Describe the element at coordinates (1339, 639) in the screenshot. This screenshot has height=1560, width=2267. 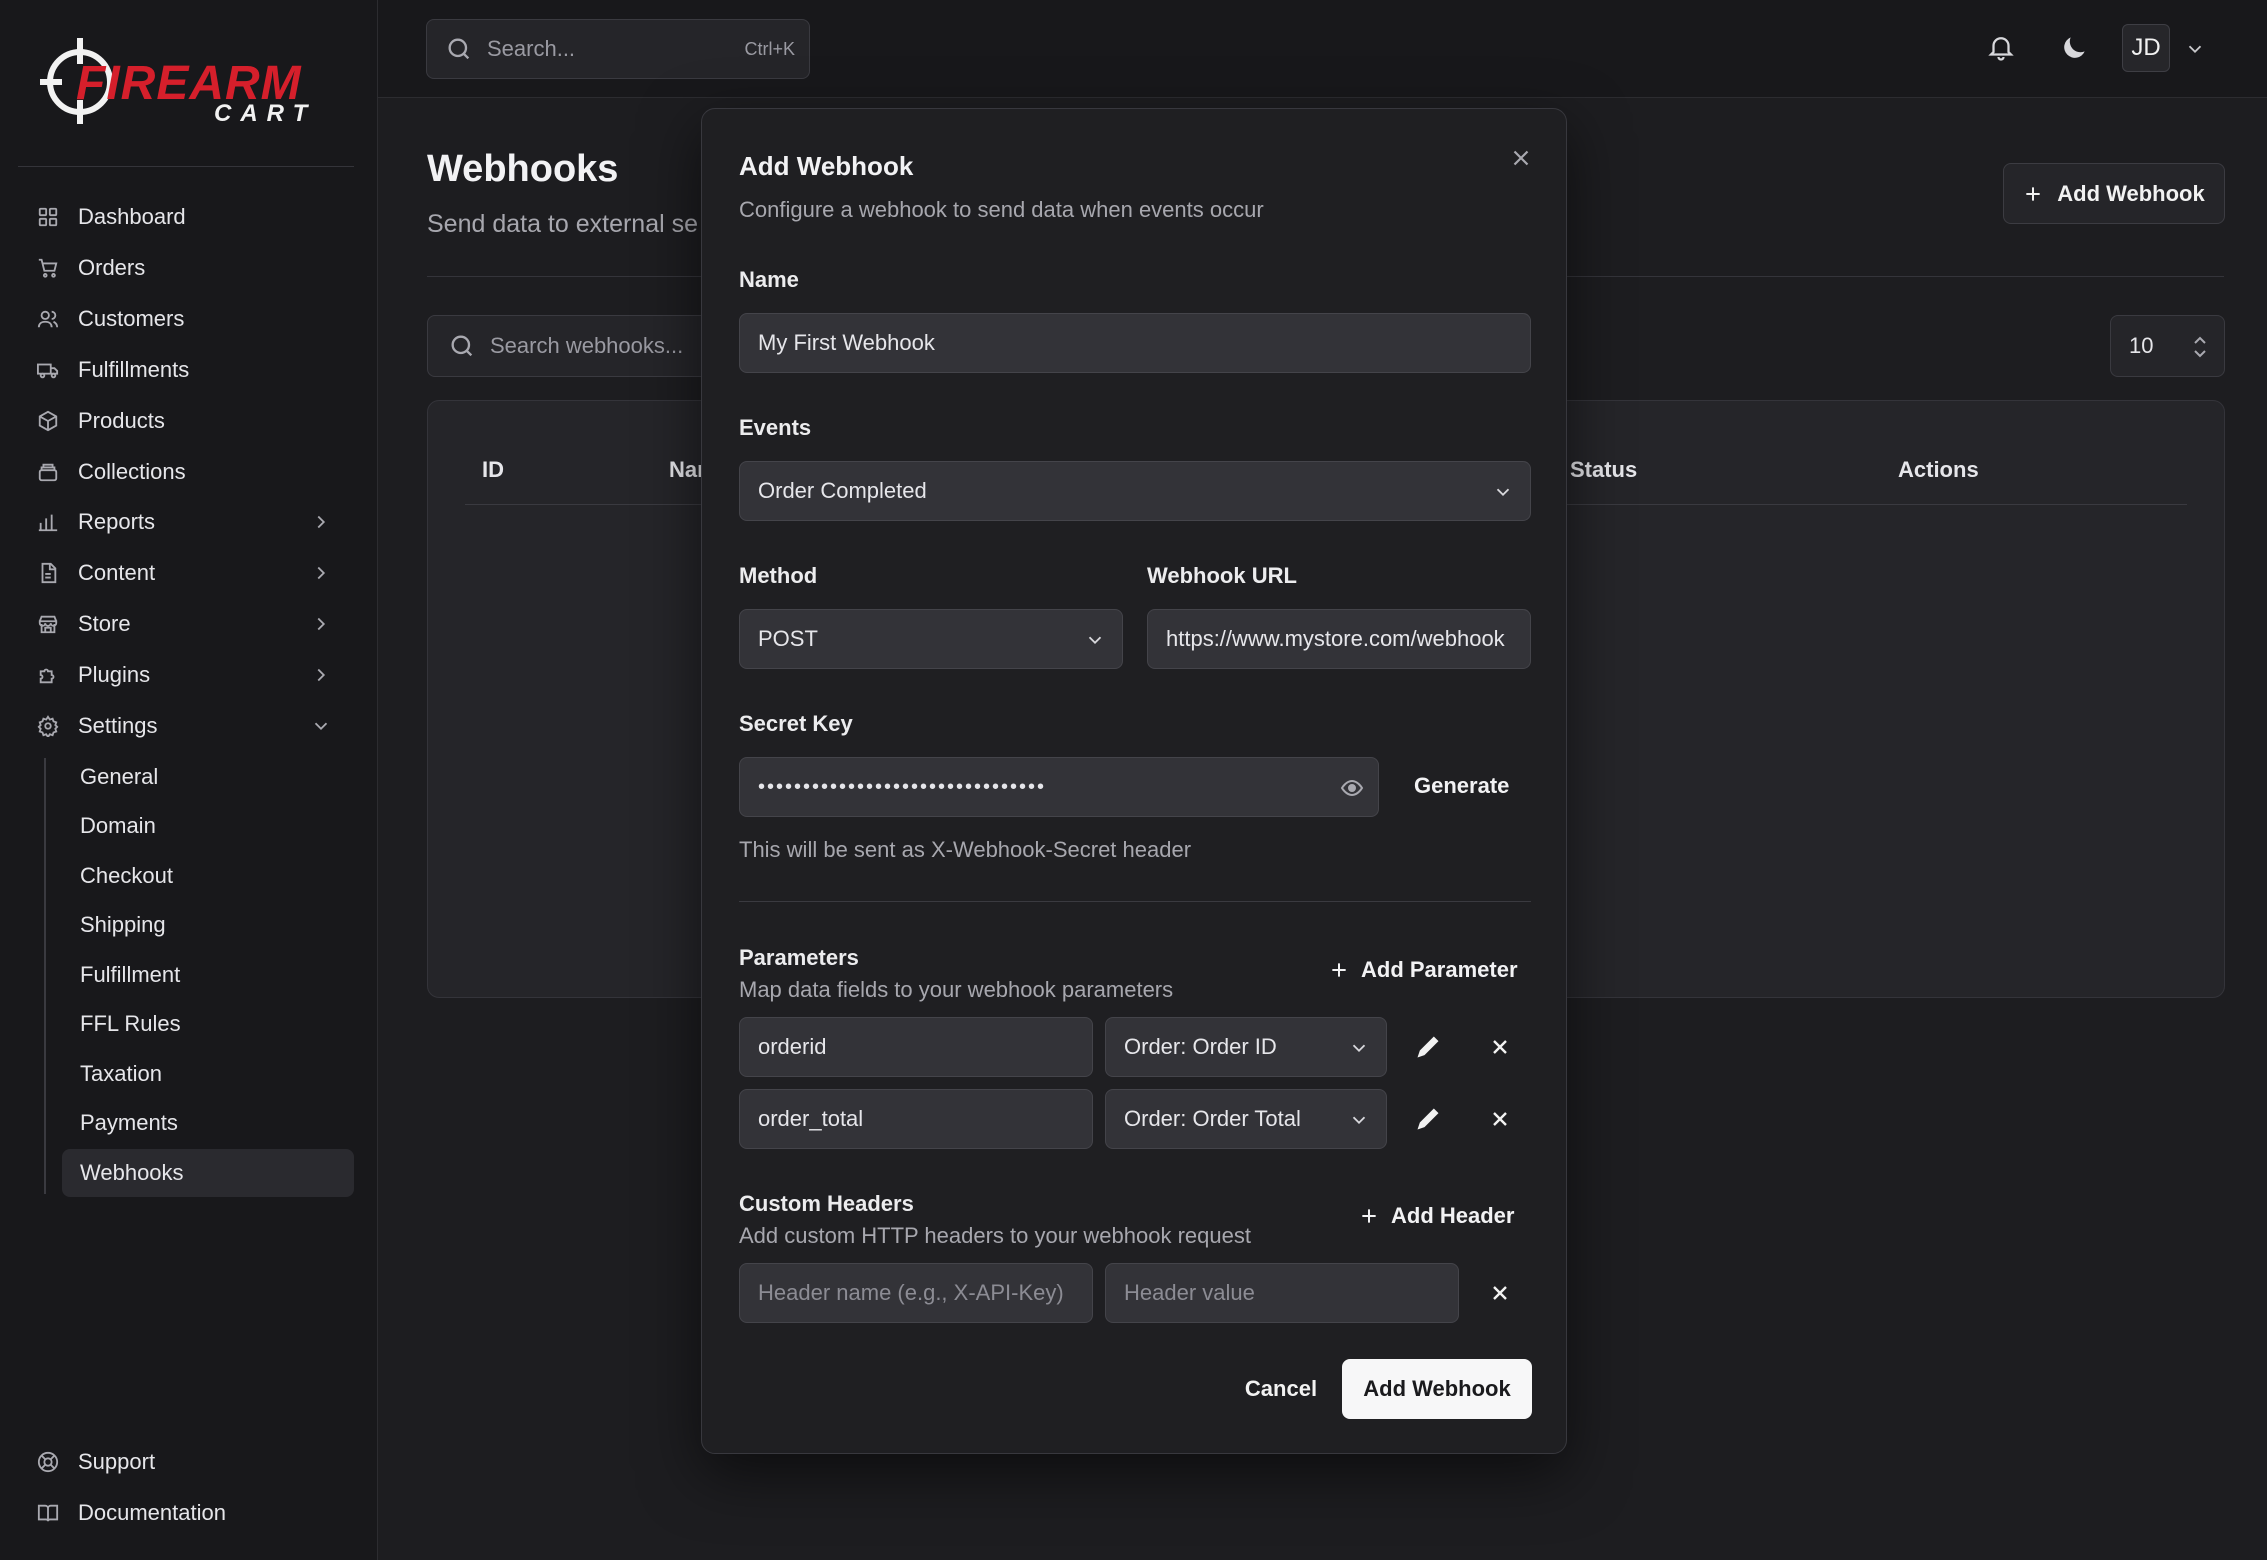
I see `webhook-url-input: https://www.mystore.com/webhook` at that location.